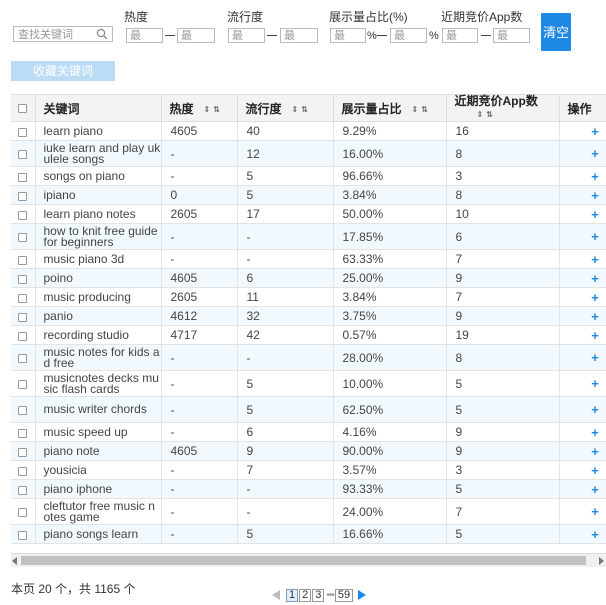  Describe the element at coordinates (408, 35) in the screenshot. I see `impression-max-input` at that location.